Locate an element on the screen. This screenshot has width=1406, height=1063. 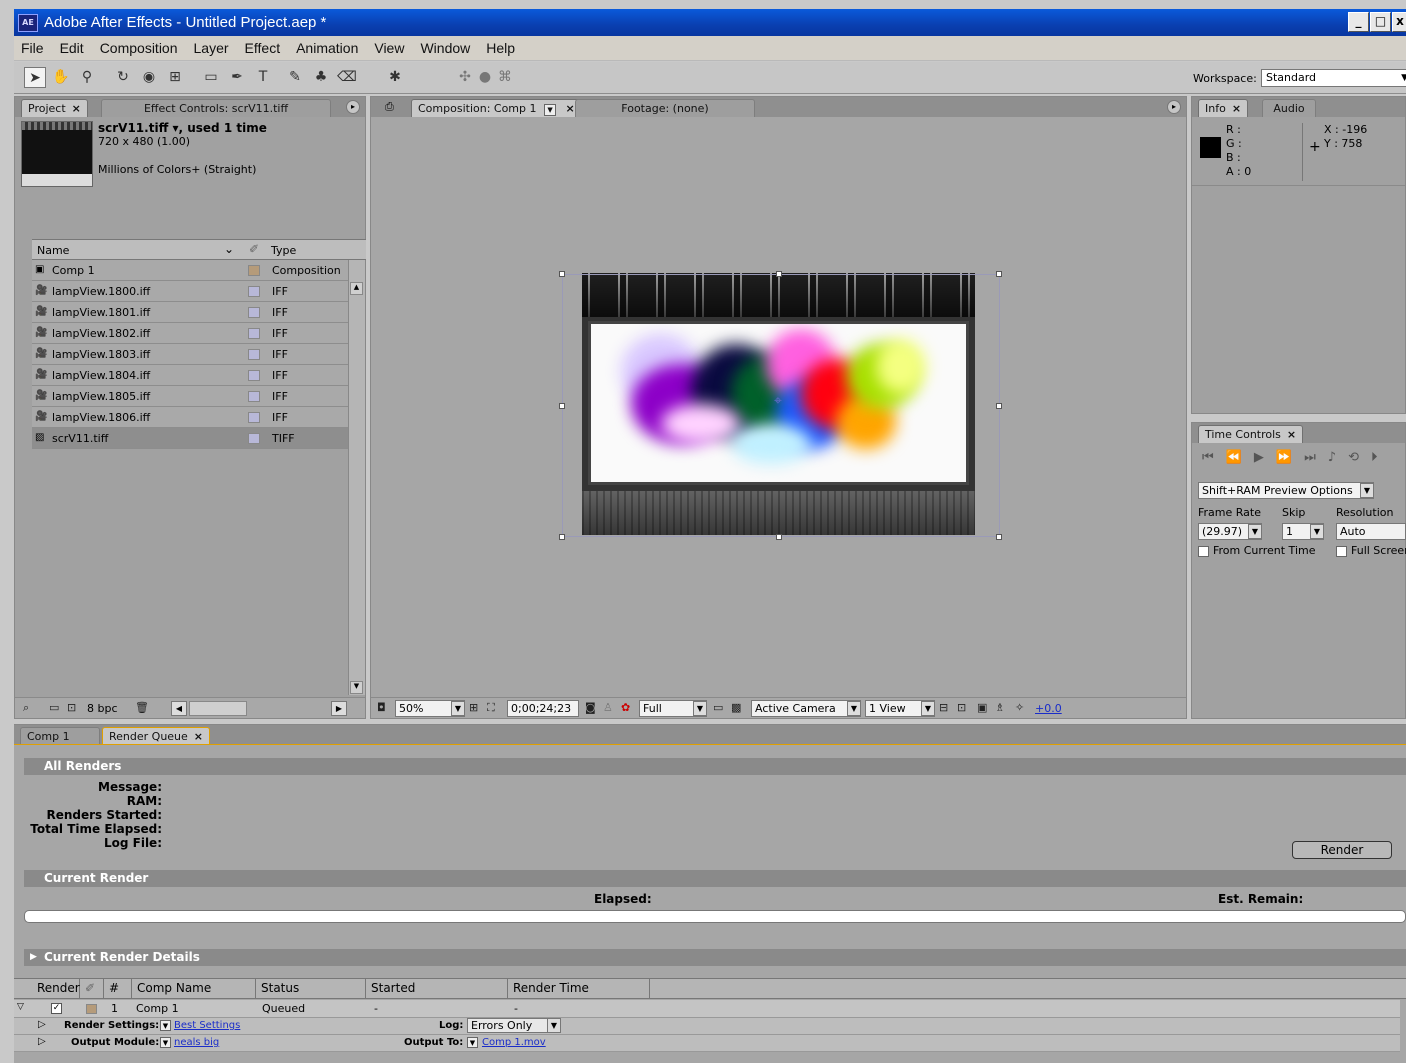
column-started: Started is located at coordinates (437, 988).